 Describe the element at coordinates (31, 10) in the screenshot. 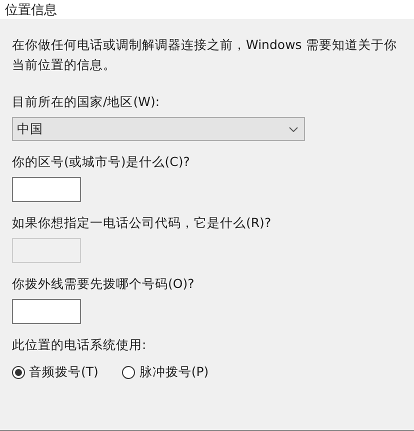

I see `window-title: 位置信息` at that location.